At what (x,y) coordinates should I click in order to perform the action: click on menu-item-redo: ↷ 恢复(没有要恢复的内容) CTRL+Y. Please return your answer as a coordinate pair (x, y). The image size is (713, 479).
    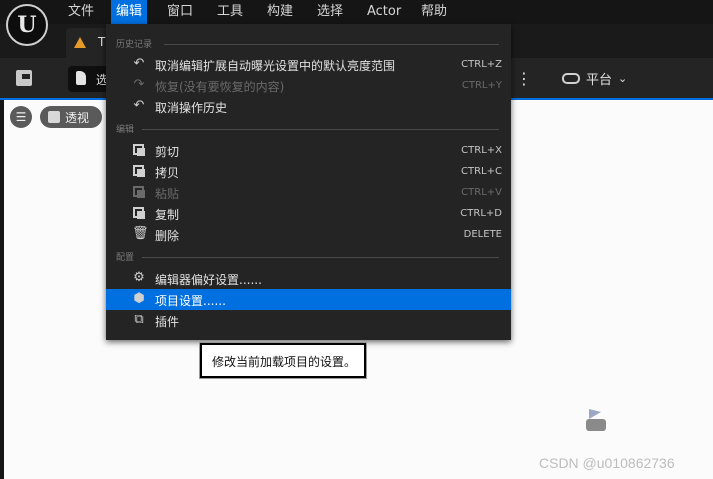
    Looking at the image, I should click on (308, 85).